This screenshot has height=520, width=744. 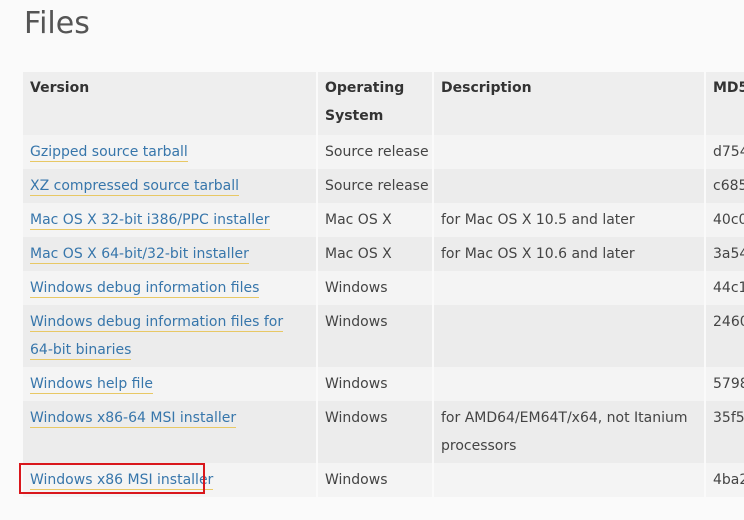 I want to click on download-link: Gzipped source tarball, so click(x=109, y=153).